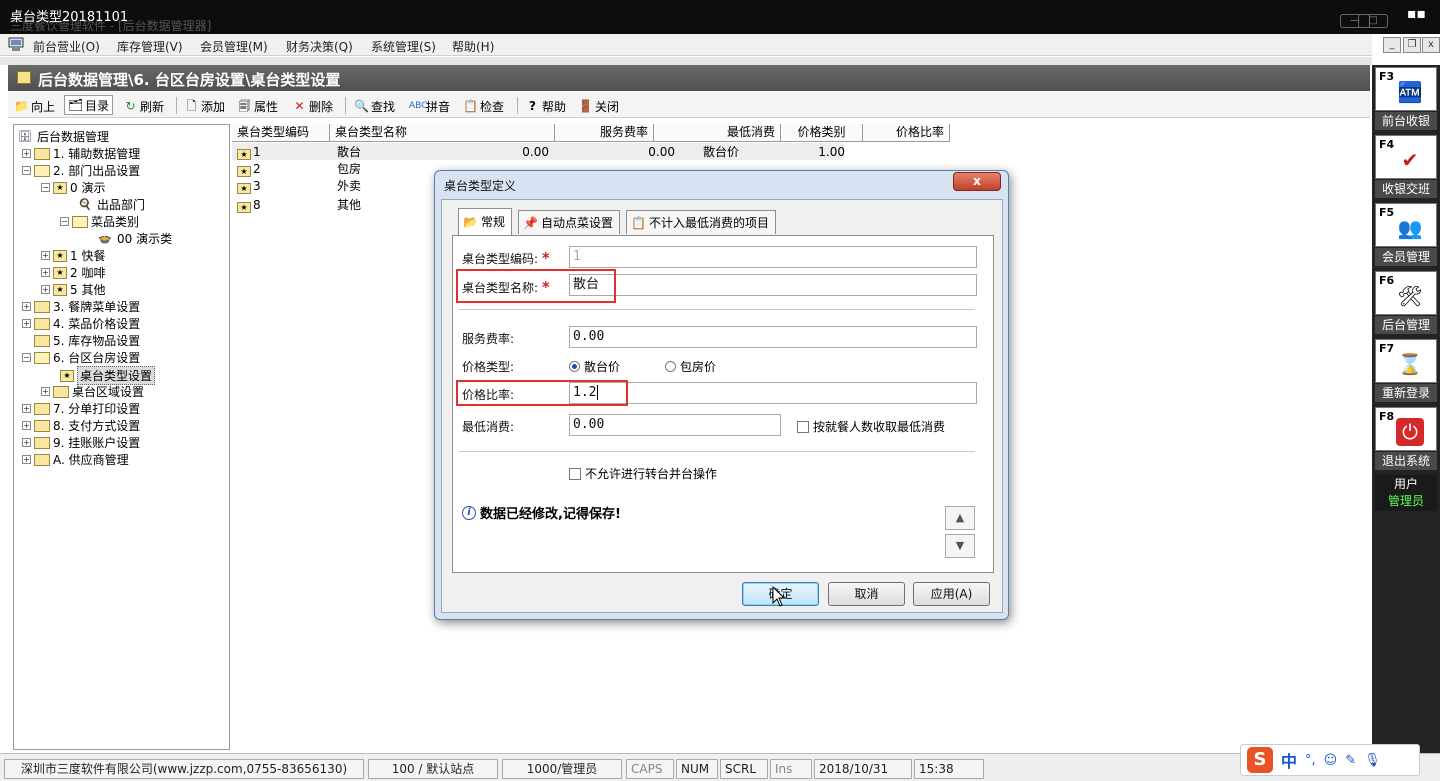  Describe the element at coordinates (281, 133) in the screenshot. I see `column-header-code: 桌台类型编码` at that location.